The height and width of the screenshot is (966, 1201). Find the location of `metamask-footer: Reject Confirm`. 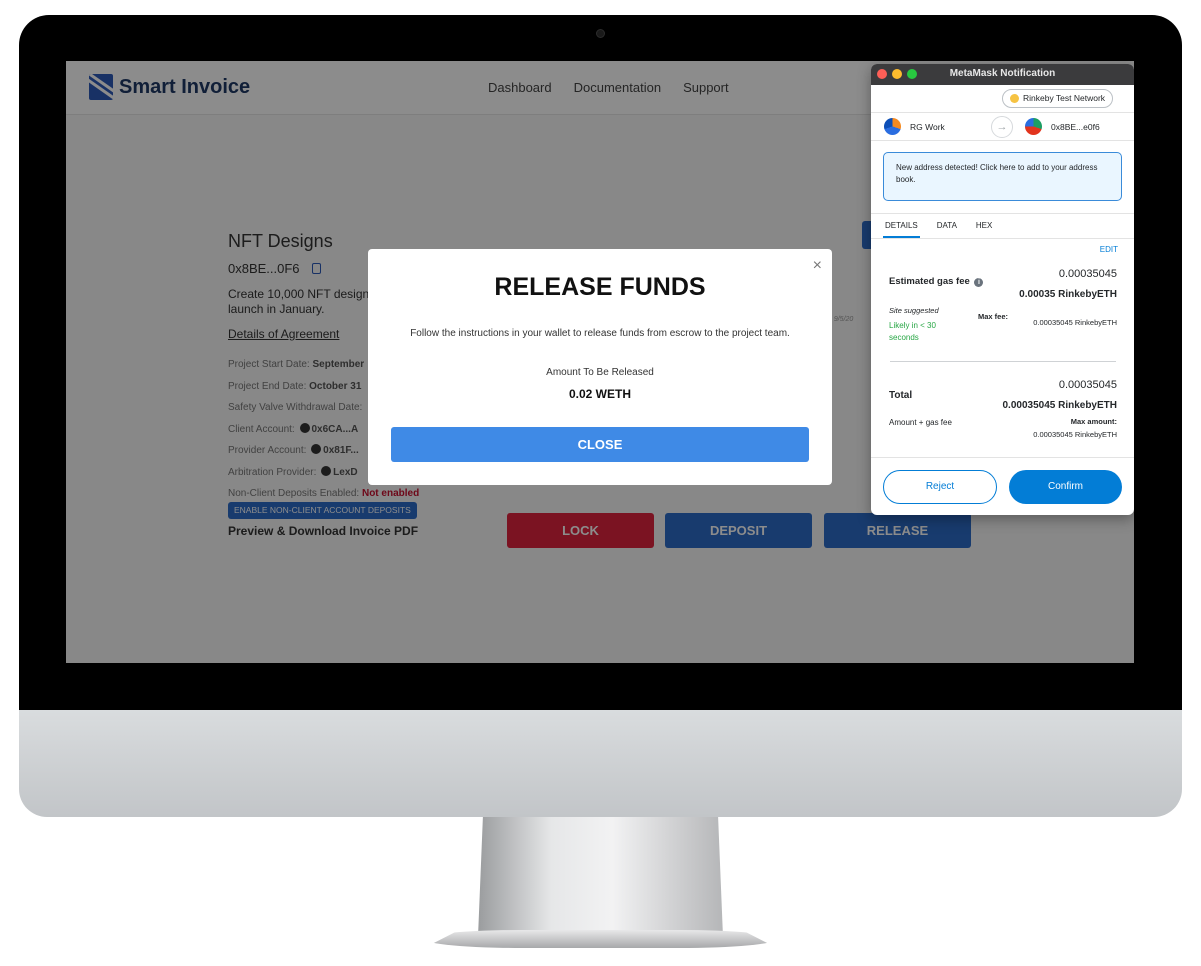

metamask-footer: Reject Confirm is located at coordinates (1002, 486).